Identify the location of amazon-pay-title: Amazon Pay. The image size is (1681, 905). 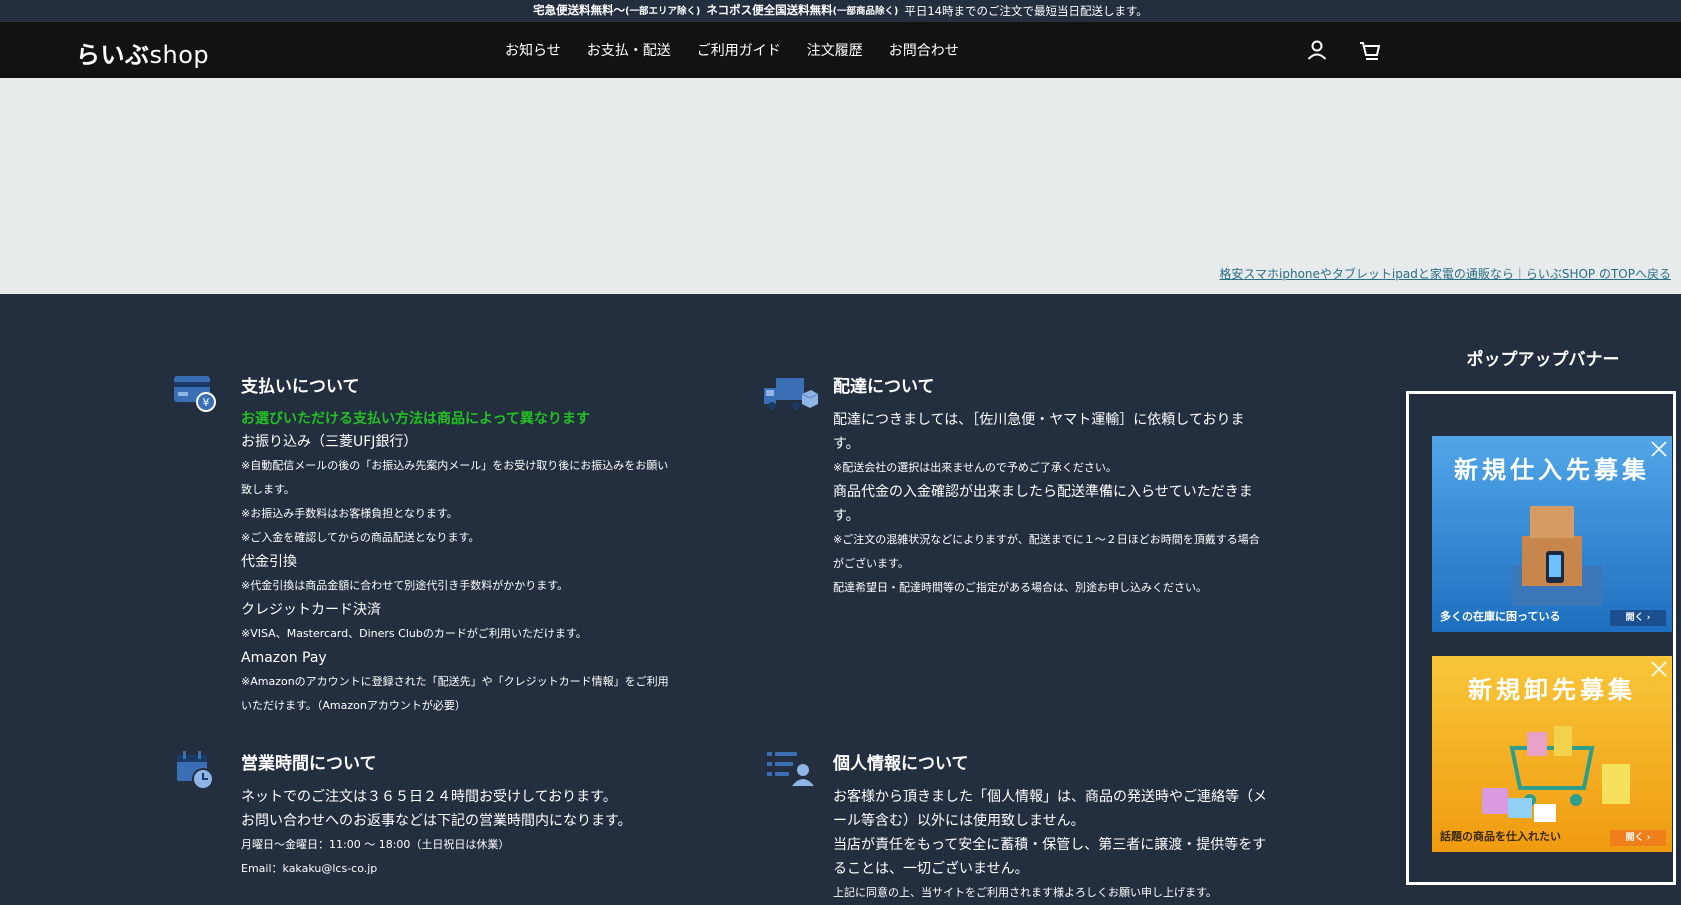
(284, 658).